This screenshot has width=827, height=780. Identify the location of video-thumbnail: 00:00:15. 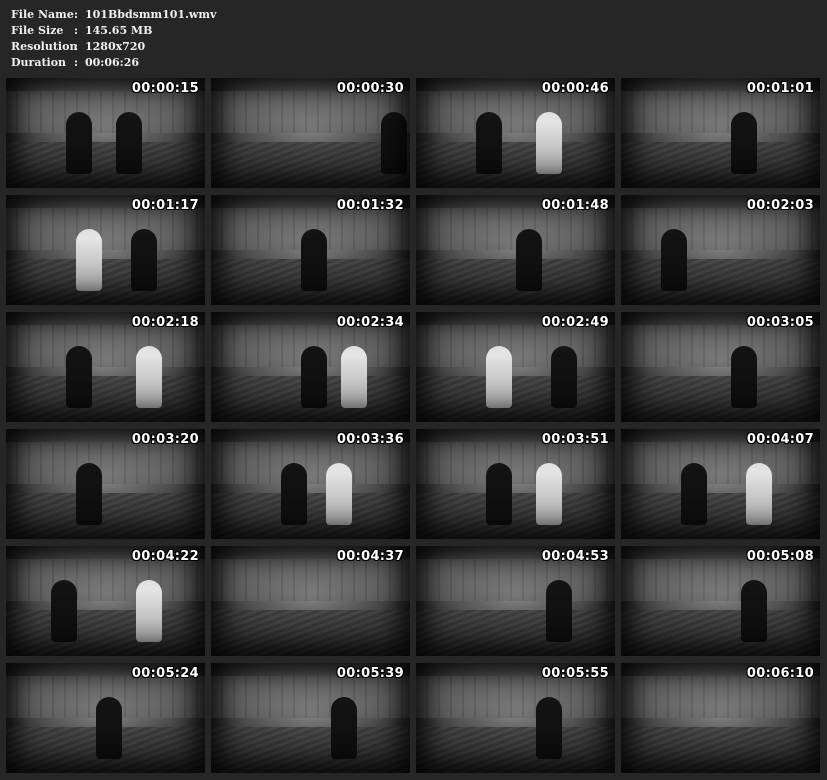
(105, 133).